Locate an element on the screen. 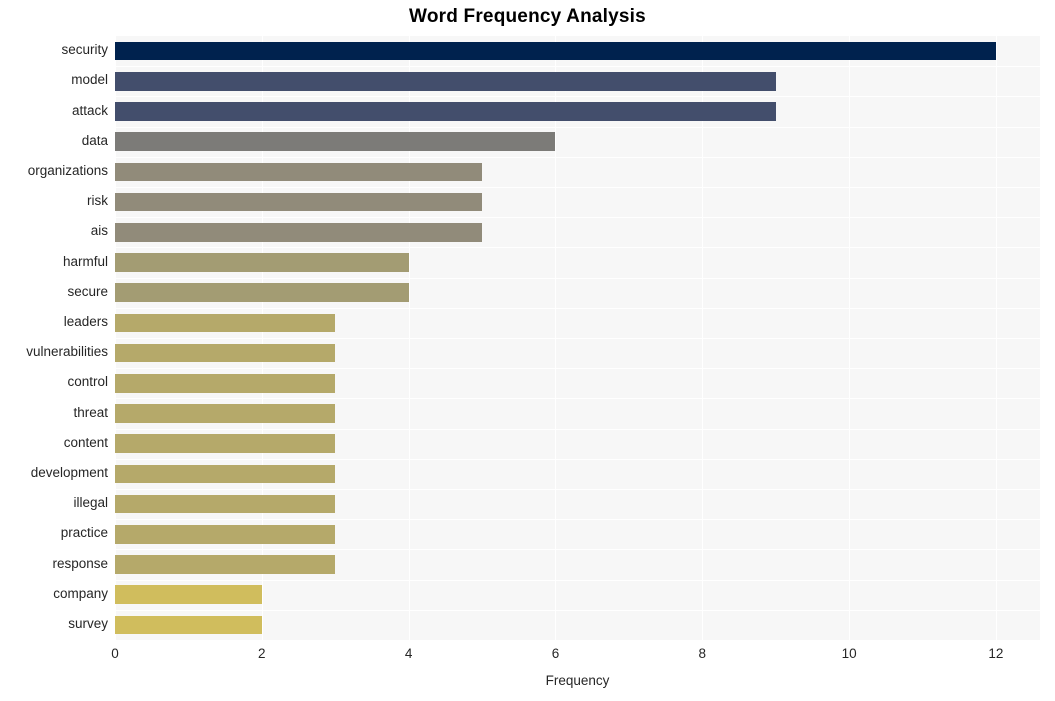 The image size is (1055, 701). bar-control is located at coordinates (225, 383).